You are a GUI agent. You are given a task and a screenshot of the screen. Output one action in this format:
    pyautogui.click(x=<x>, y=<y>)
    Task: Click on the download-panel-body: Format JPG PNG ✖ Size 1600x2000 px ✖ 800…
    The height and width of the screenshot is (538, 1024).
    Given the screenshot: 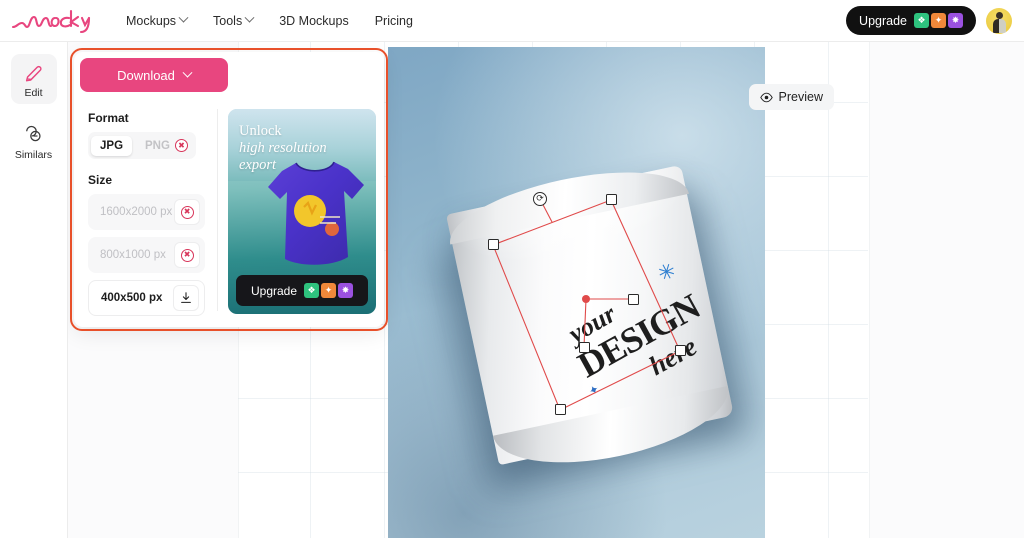 What is the action you would take?
    pyautogui.click(x=229, y=213)
    